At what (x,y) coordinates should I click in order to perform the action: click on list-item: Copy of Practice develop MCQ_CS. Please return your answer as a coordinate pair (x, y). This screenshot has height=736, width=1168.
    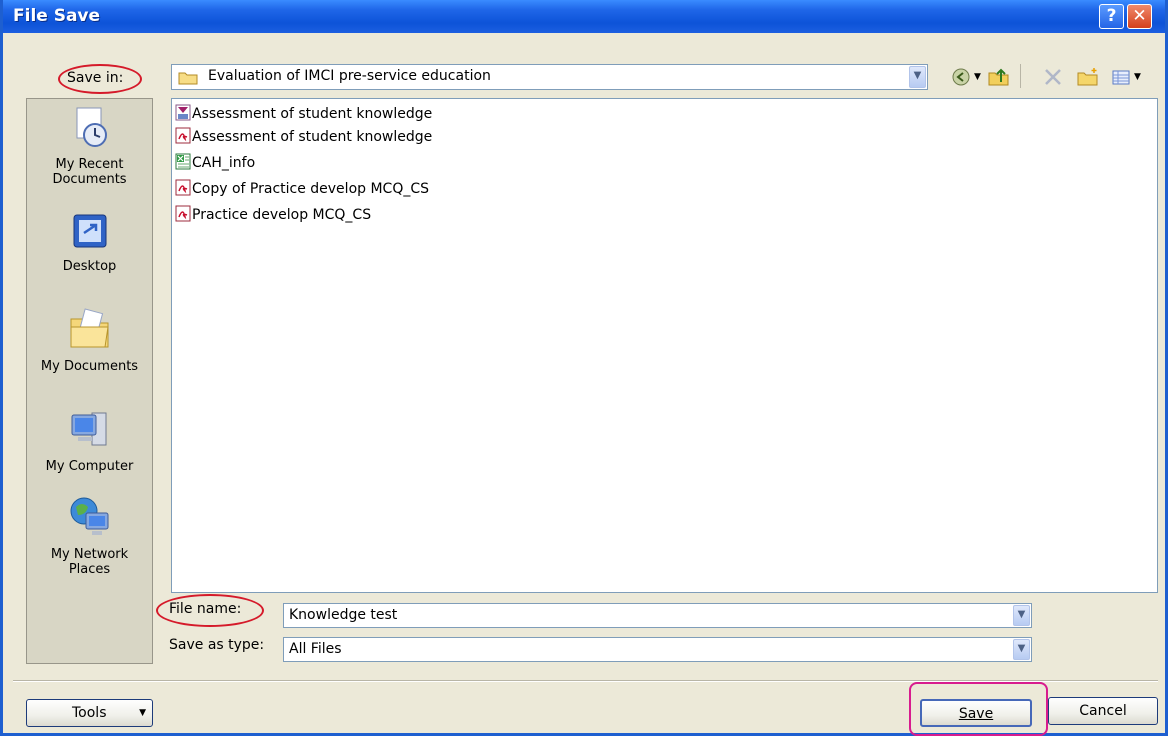
    Looking at the image, I should click on (302, 189).